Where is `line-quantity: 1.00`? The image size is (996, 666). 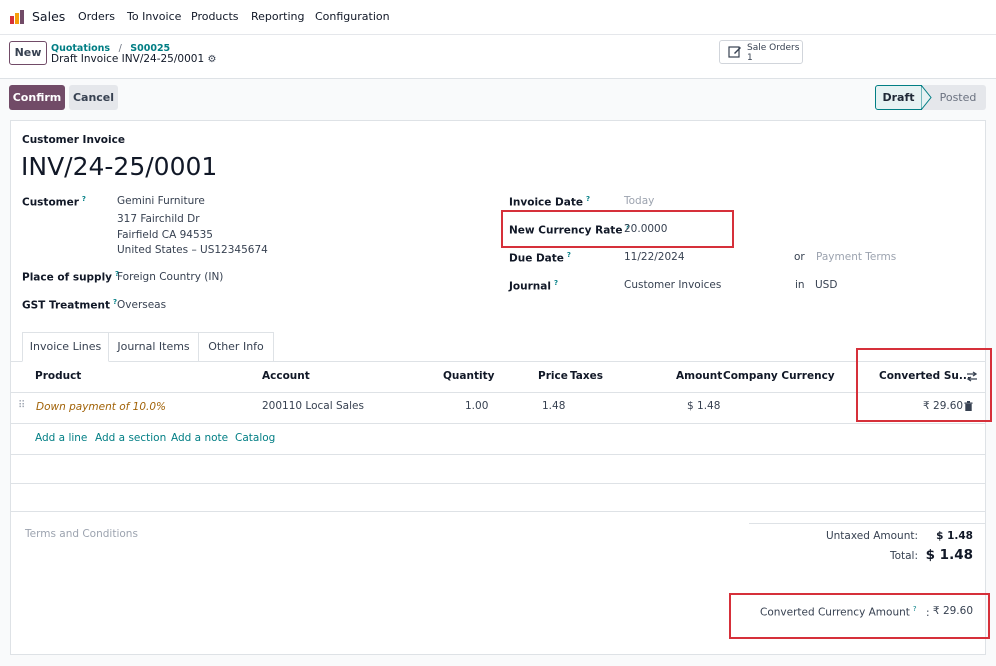 line-quantity: 1.00 is located at coordinates (476, 406).